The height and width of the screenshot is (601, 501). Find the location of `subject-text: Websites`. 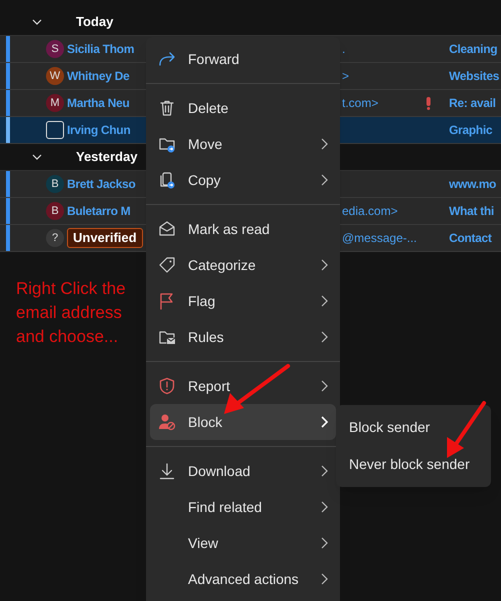

subject-text: Websites is located at coordinates (474, 76).